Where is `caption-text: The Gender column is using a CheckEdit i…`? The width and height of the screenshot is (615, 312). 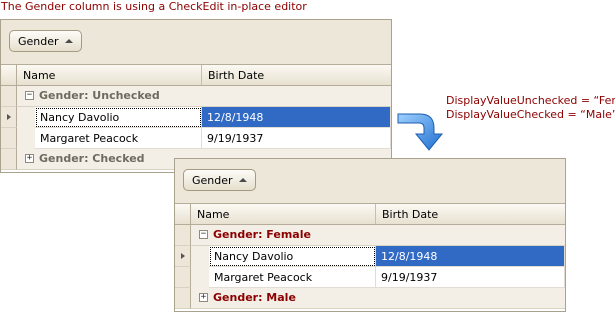
caption-text: The Gender column is using a CheckEdit i… is located at coordinates (154, 6).